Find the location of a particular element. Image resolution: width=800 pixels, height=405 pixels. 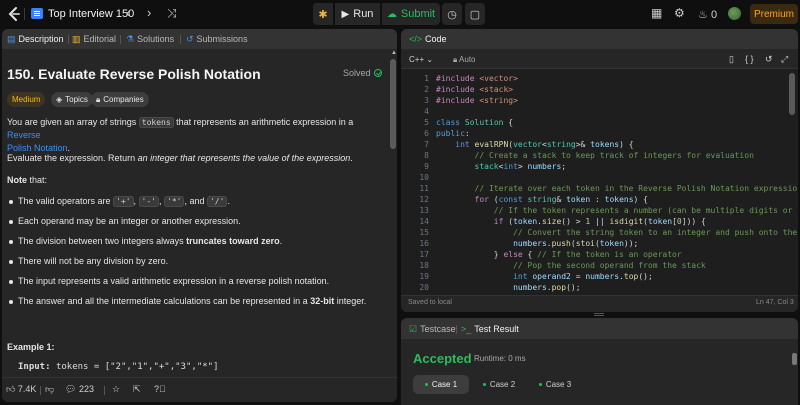

thumbs-up-icon: 👍︎ is located at coordinates (11, 389).